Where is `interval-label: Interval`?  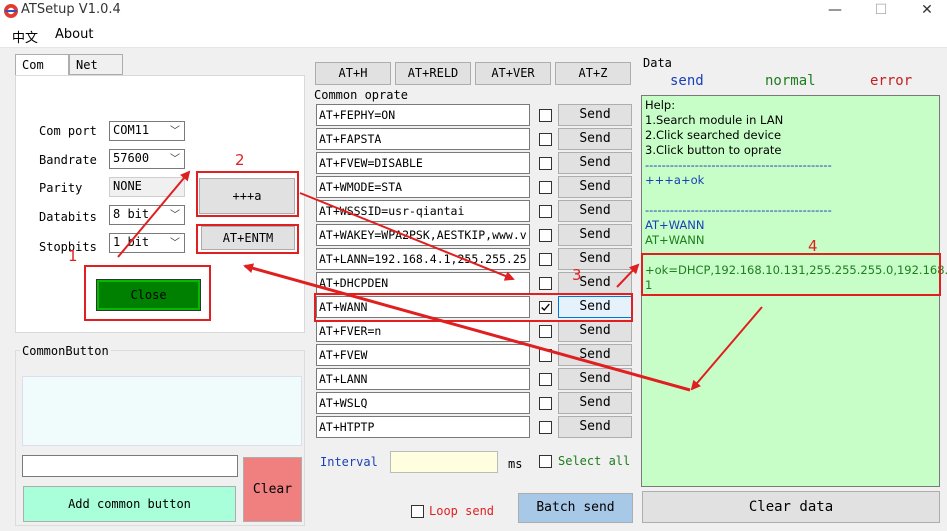
interval-label: Interval is located at coordinates (349, 462).